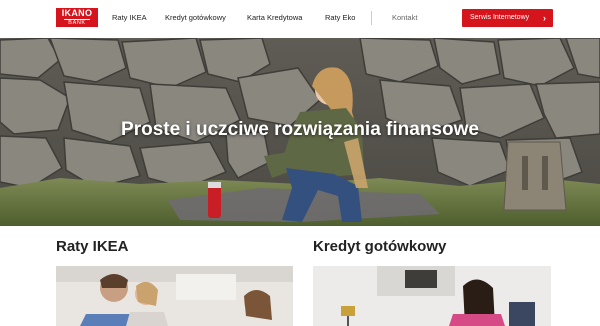 This screenshot has height=326, width=600. Describe the element at coordinates (274, 18) in the screenshot. I see `nav-karta-kredytowa: Karta Kredytowa` at that location.